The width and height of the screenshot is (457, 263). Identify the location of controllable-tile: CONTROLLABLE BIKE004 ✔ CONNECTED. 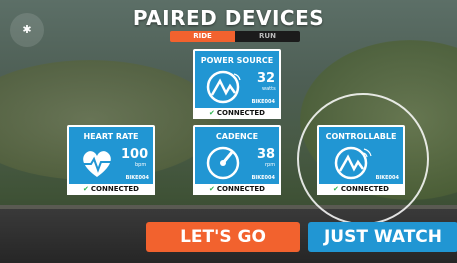
(361, 160).